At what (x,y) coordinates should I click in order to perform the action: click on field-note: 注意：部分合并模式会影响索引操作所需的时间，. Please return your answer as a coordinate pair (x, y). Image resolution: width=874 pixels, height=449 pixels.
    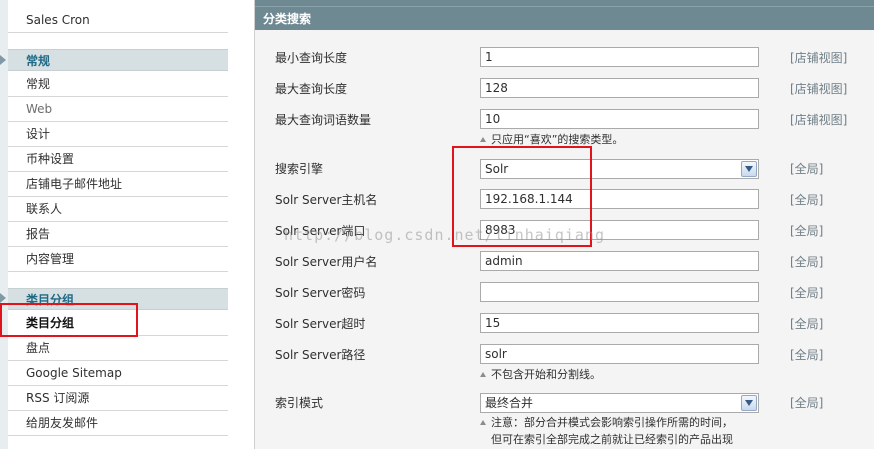
    Looking at the image, I should click on (606, 422).